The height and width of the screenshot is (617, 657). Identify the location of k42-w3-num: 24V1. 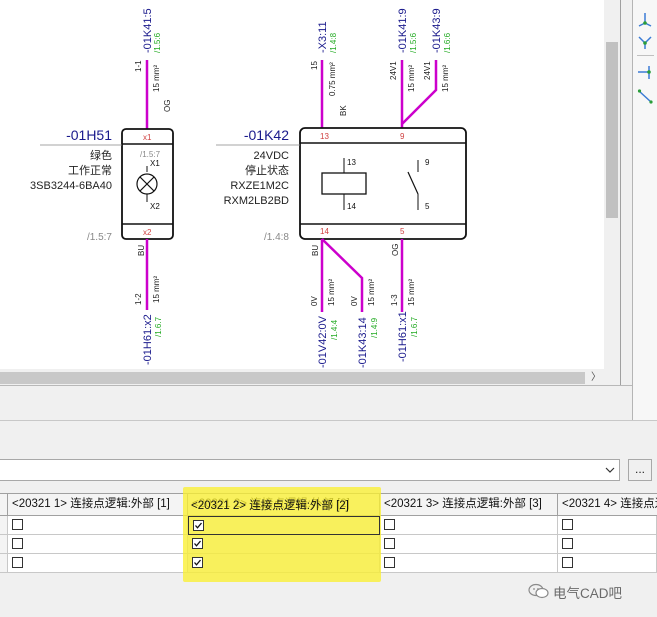
(427, 70).